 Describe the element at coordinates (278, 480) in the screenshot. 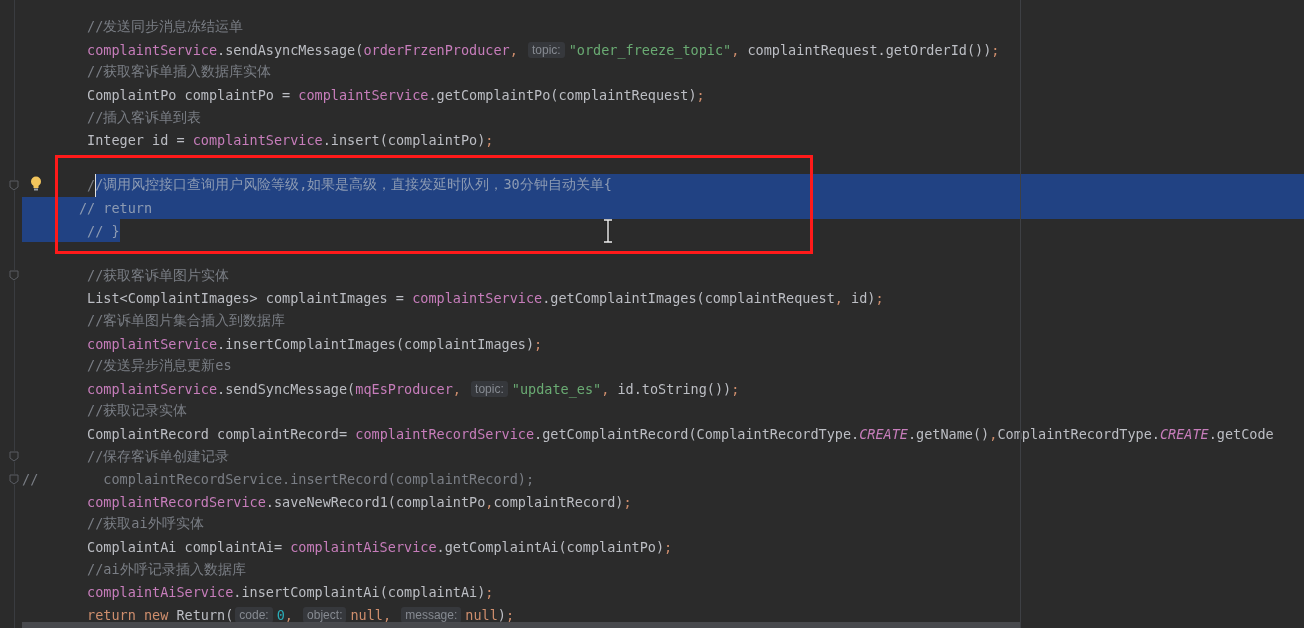

I see `code-text: // complaintRecordService.insertRecord(complaintRecord);` at that location.